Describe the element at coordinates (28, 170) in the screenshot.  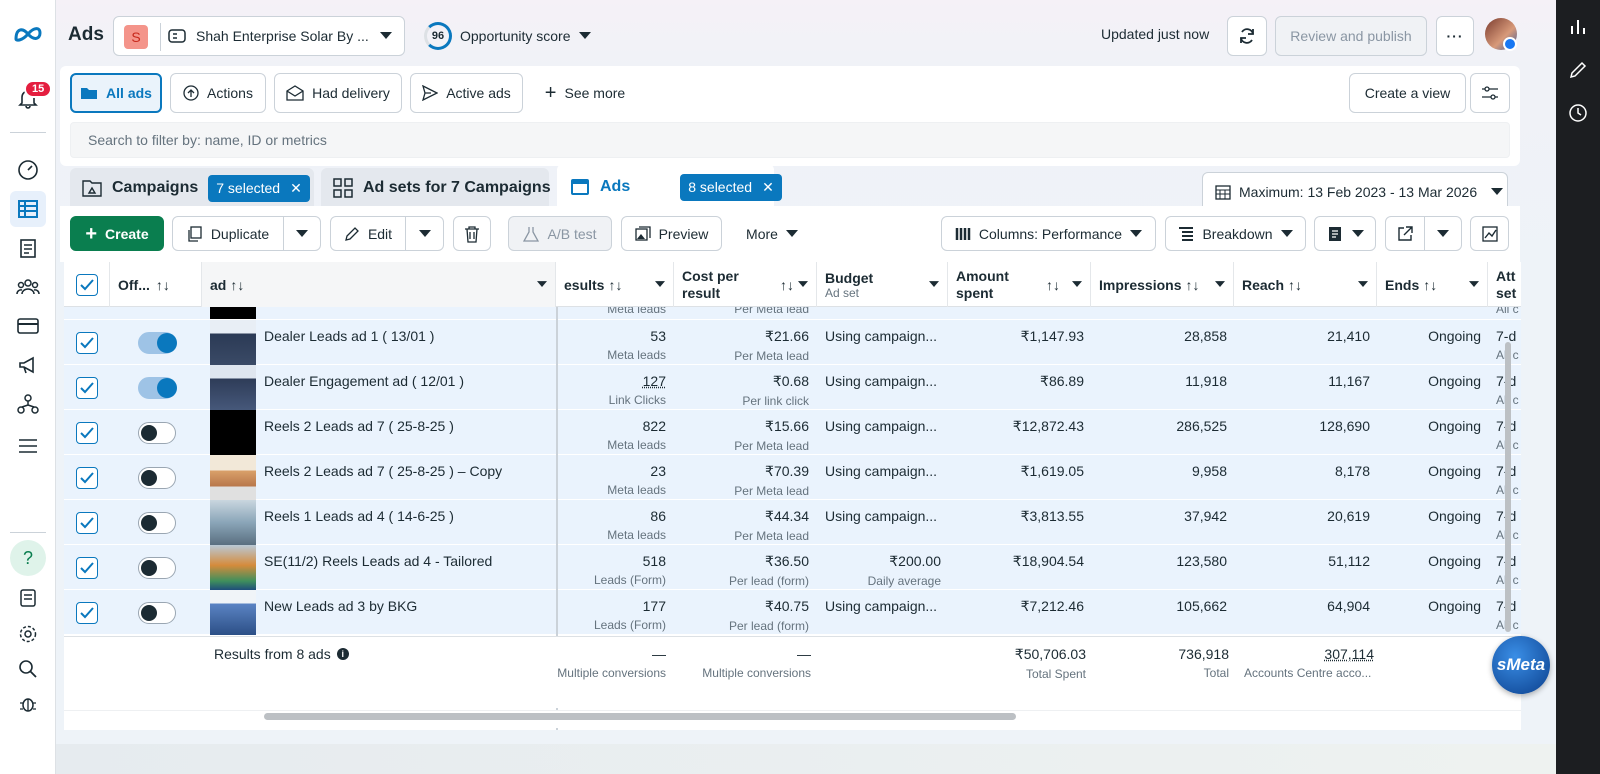
I see `dashboard-gauge-icon` at that location.